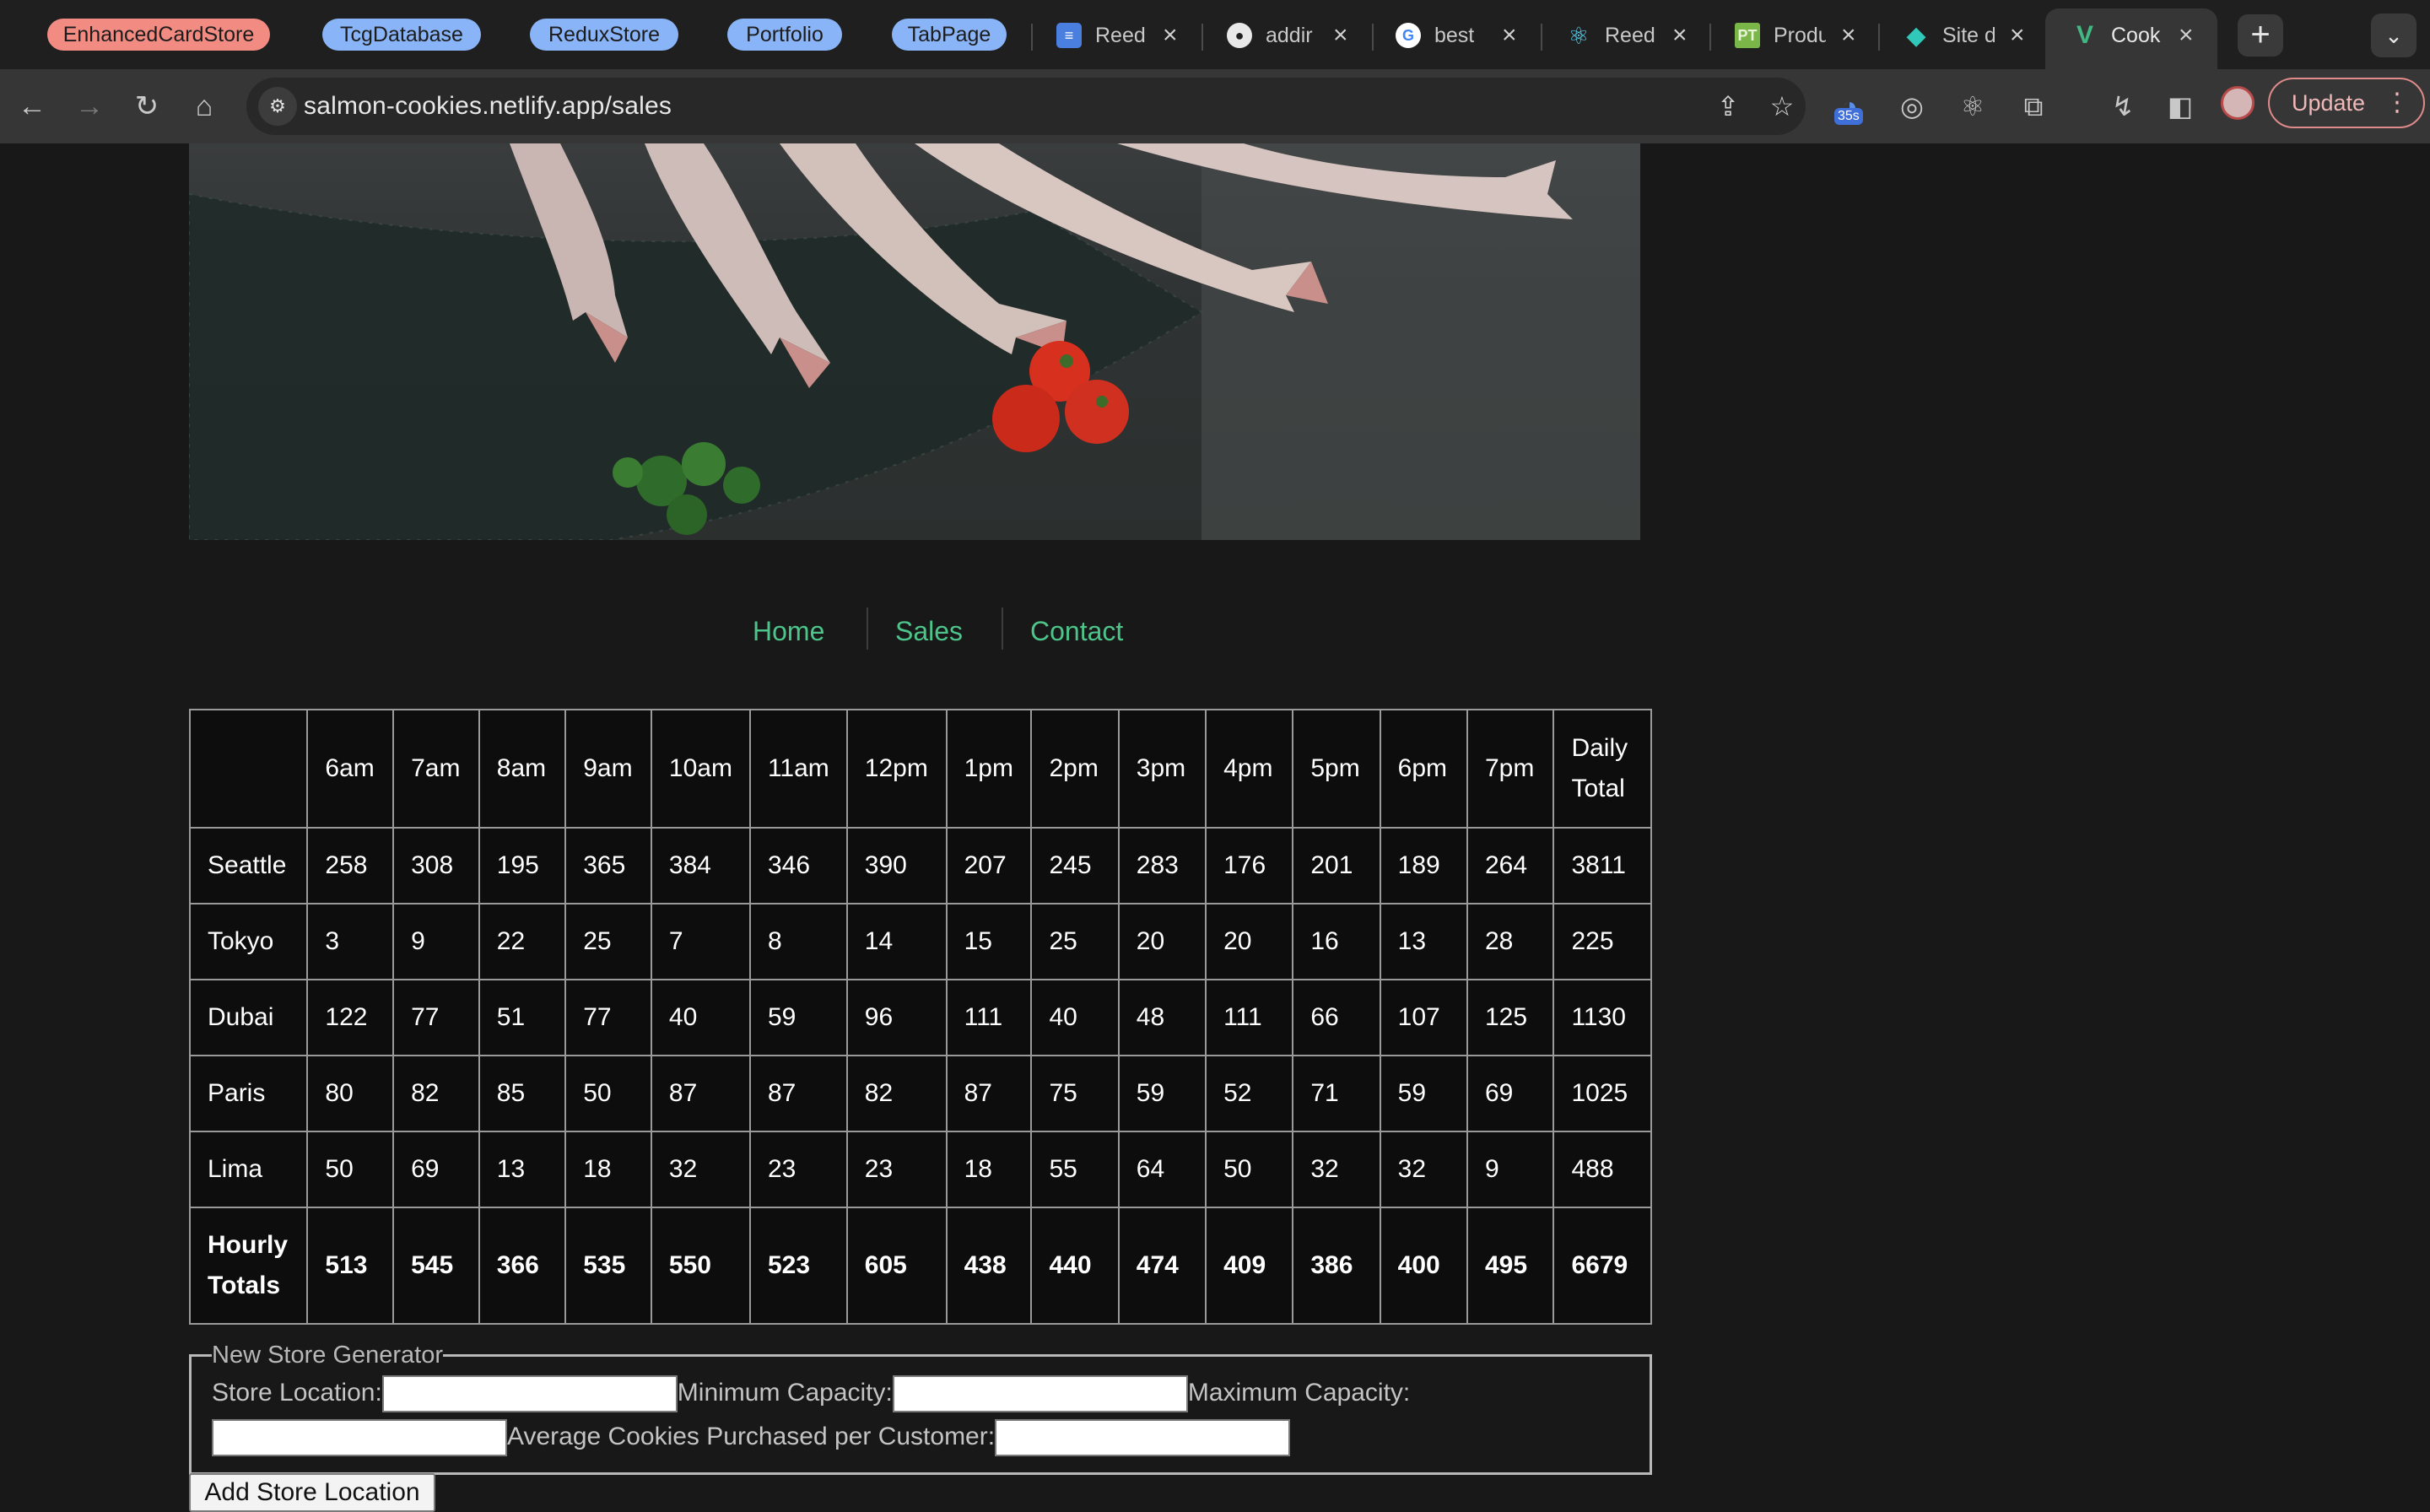 The height and width of the screenshot is (1512, 2430). I want to click on sales-cell: 71, so click(1336, 1093).